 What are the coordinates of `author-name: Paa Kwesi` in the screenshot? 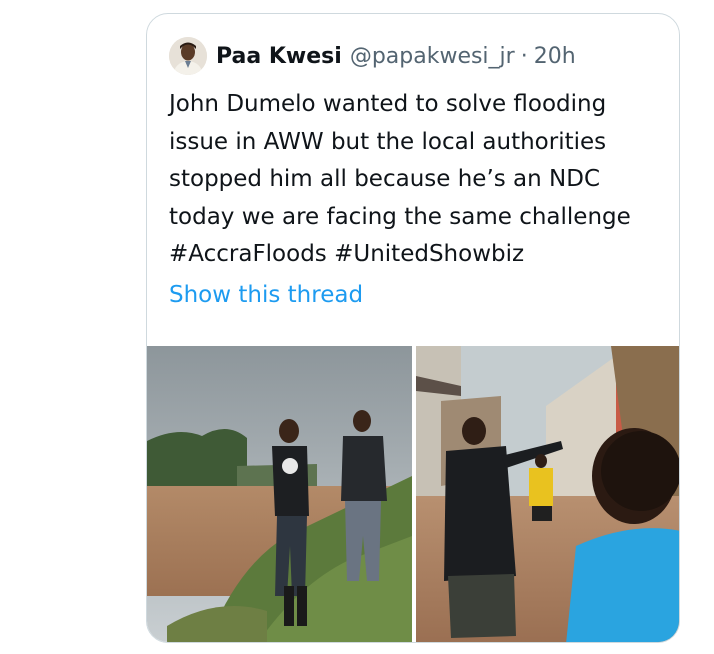 It's located at (279, 56).